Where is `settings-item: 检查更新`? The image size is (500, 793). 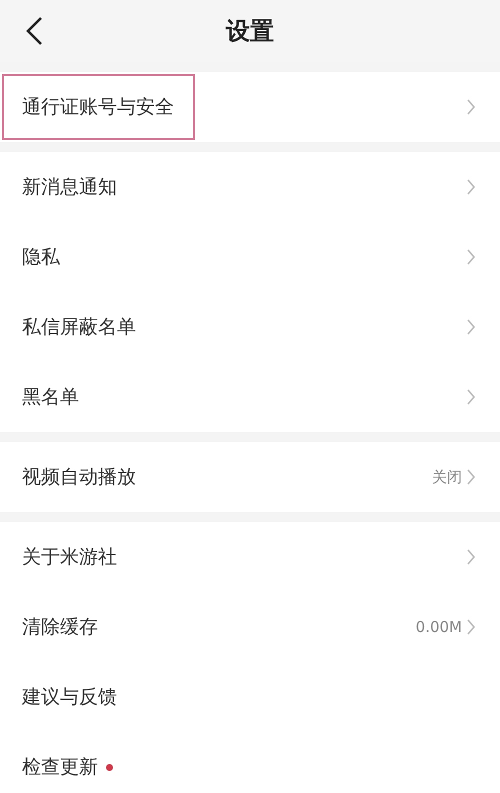
settings-item: 检查更新 is located at coordinates (250, 762).